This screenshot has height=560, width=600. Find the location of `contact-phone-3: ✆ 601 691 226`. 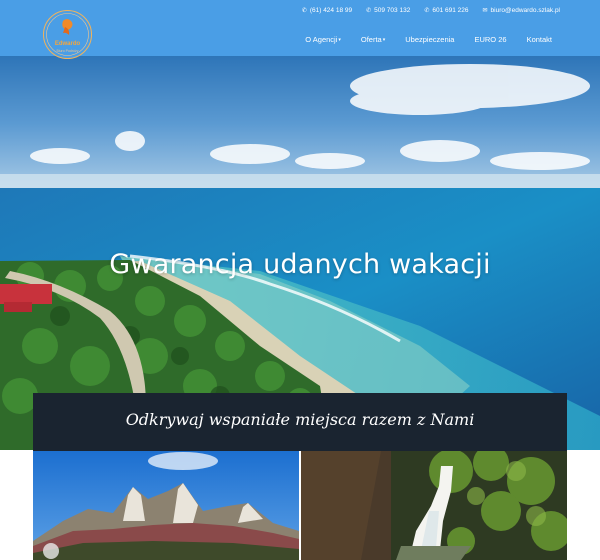

contact-phone-3: ✆ 601 691 226 is located at coordinates (446, 10).